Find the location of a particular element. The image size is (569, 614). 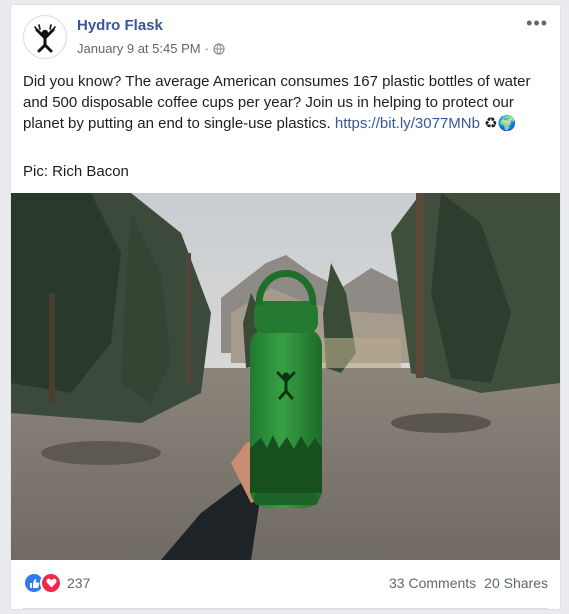

page-name-link: Hydro Flask is located at coordinates (120, 25).